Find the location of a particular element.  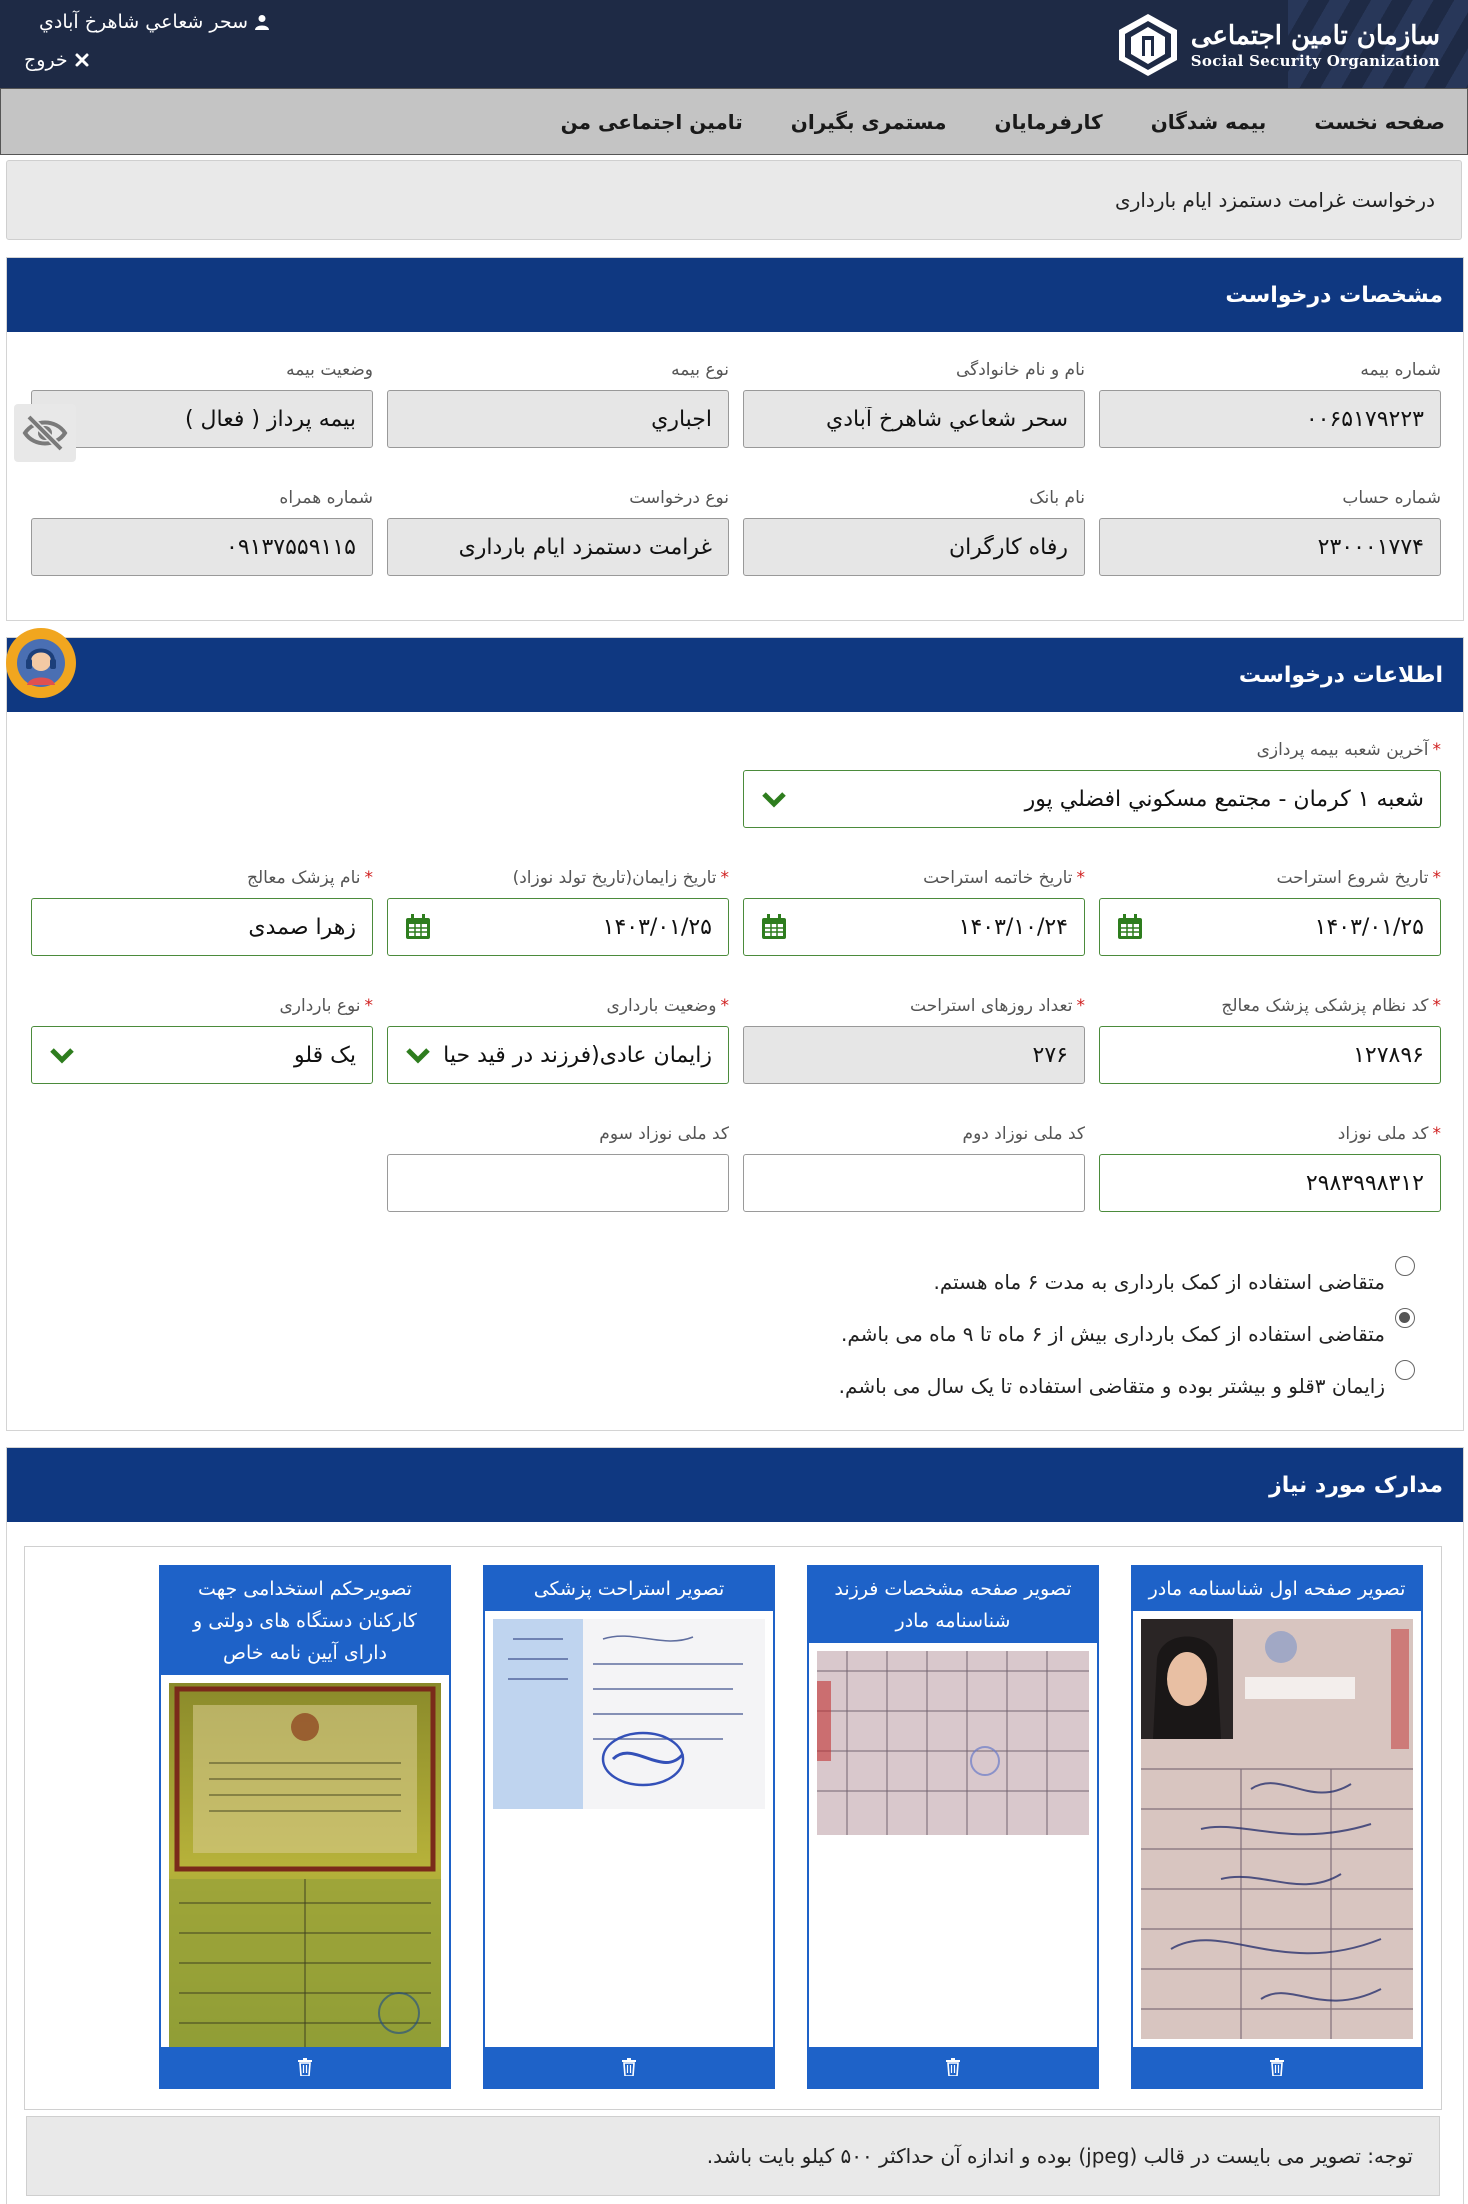

mobile-input: ۰۹۱۳۷۵۵۹۱۱۵ is located at coordinates (202, 547).